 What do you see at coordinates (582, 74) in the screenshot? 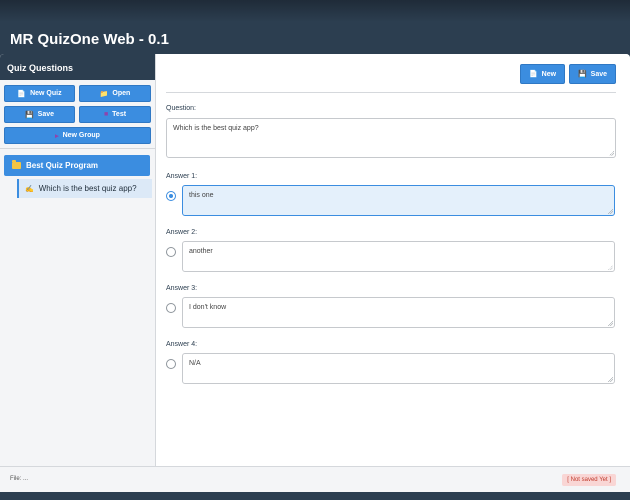
I see `save-floppy-icon: 💾` at bounding box center [582, 74].